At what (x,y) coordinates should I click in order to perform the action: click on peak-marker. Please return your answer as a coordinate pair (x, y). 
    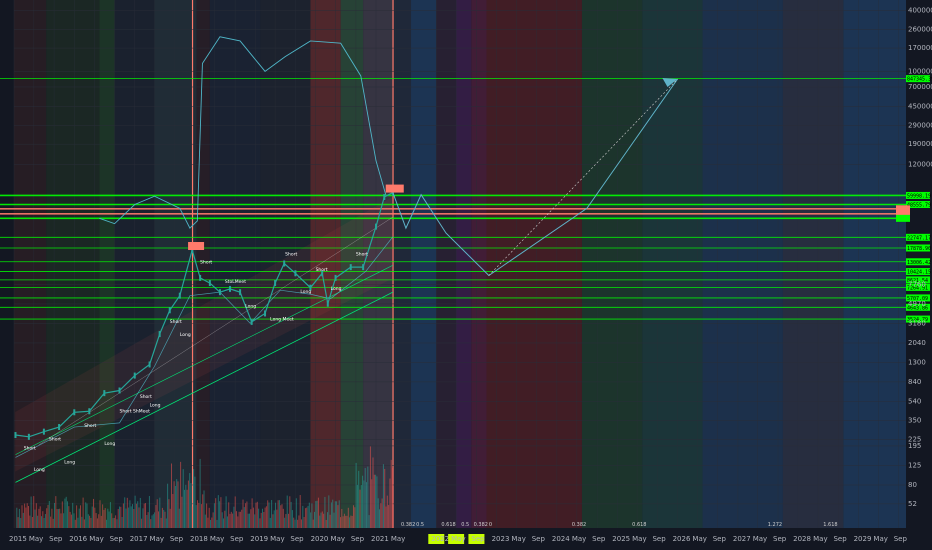
    Looking at the image, I should click on (394, 188).